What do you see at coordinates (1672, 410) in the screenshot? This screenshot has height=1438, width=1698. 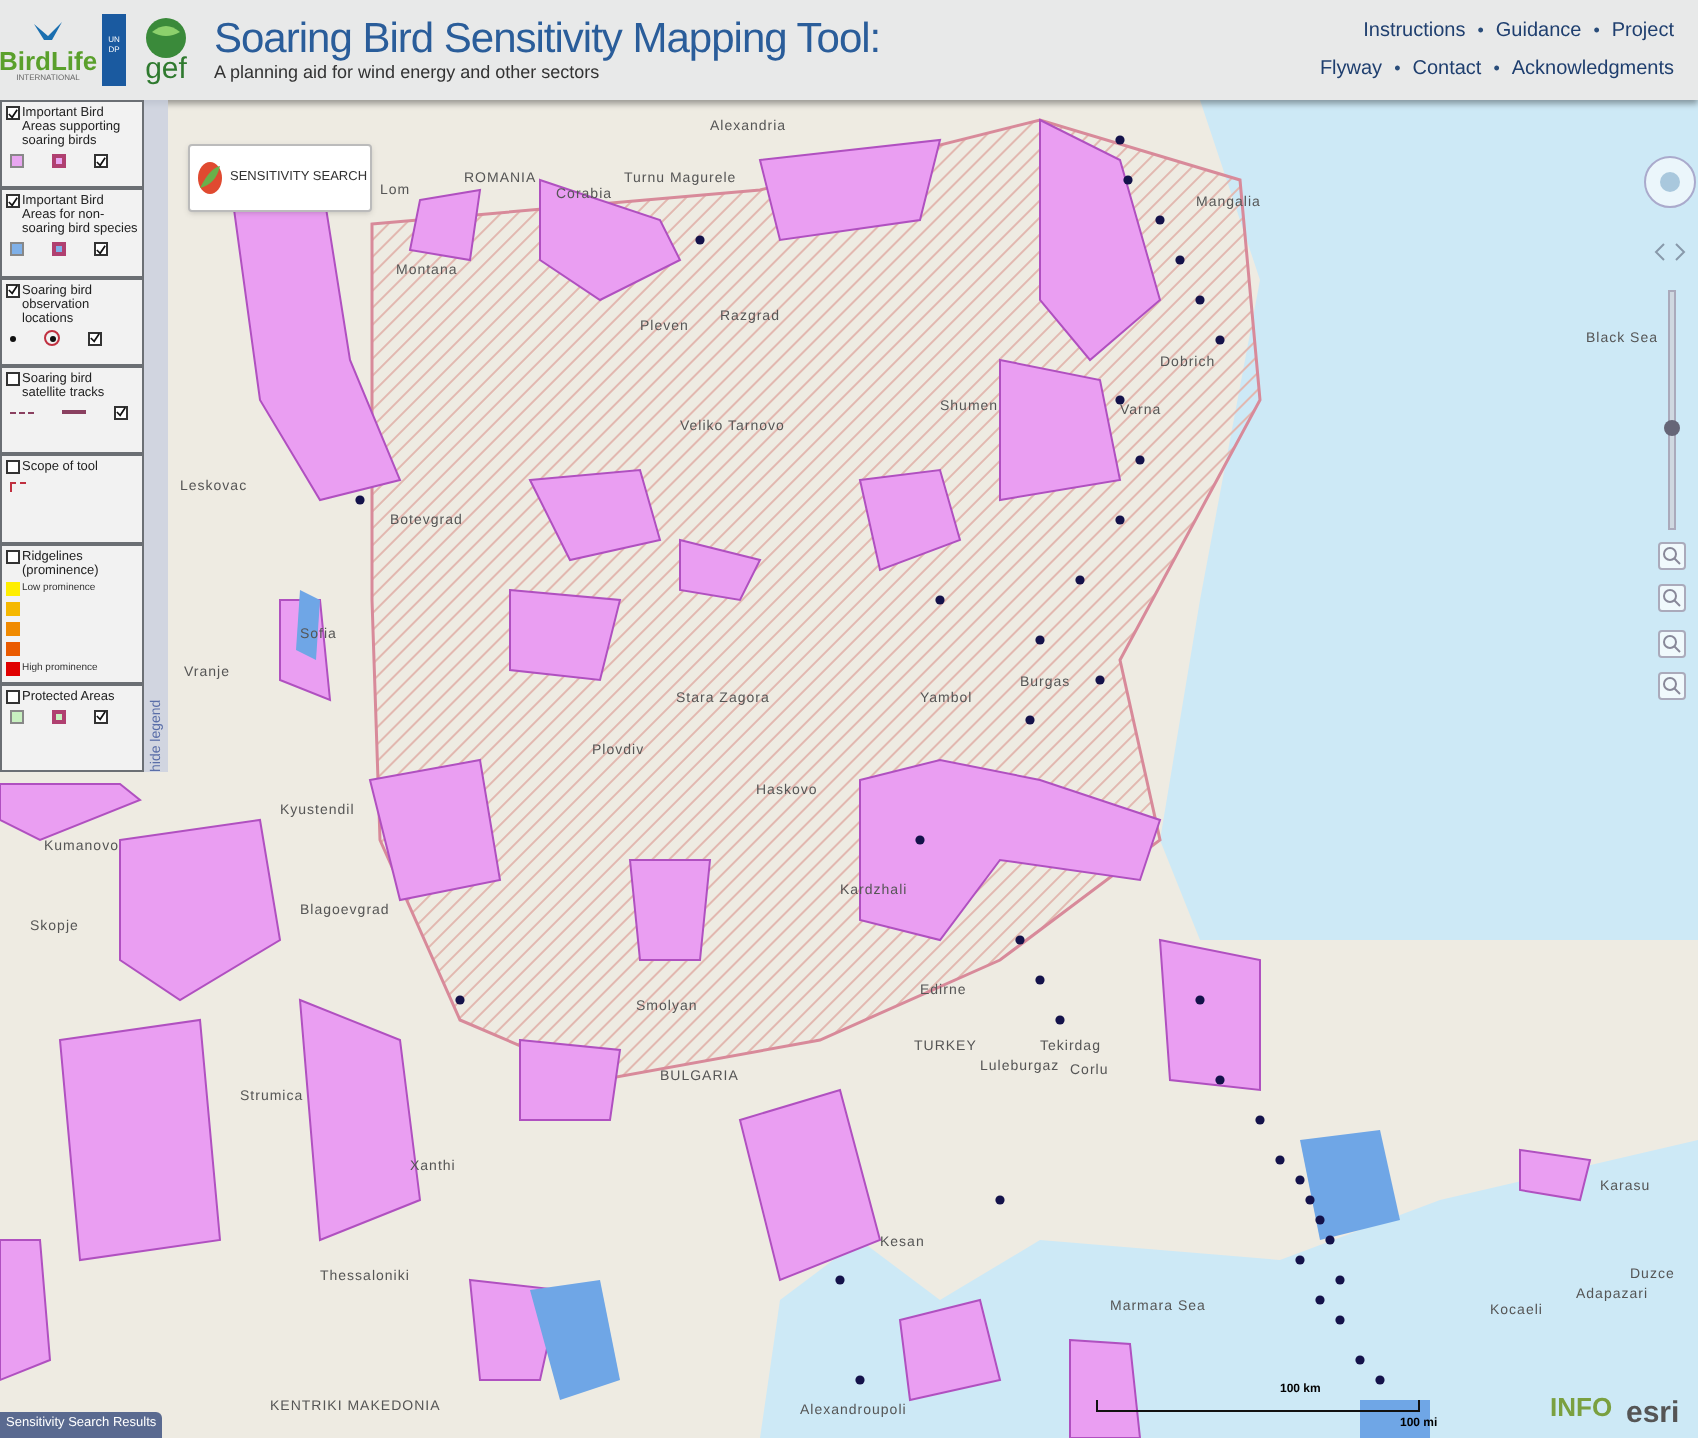 I see `zoom-slider` at bounding box center [1672, 410].